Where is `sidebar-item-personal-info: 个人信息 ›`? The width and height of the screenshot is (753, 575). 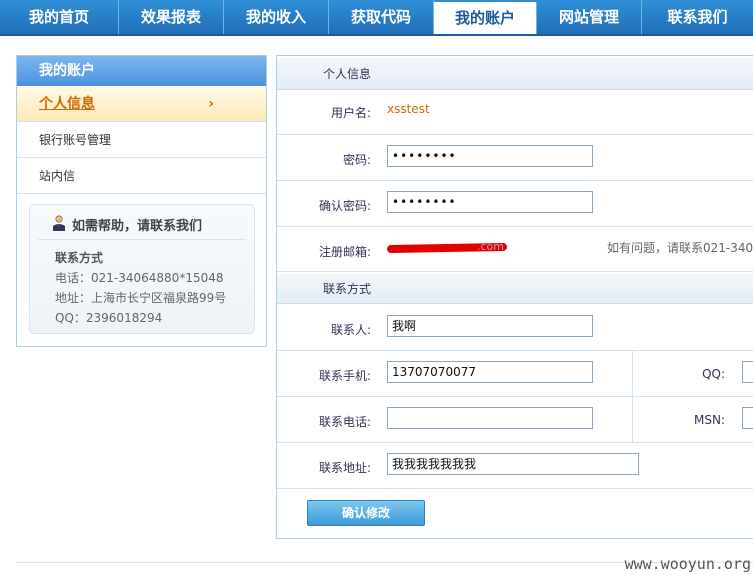
sidebar-item-personal-info: 个人信息 › is located at coordinates (141, 104).